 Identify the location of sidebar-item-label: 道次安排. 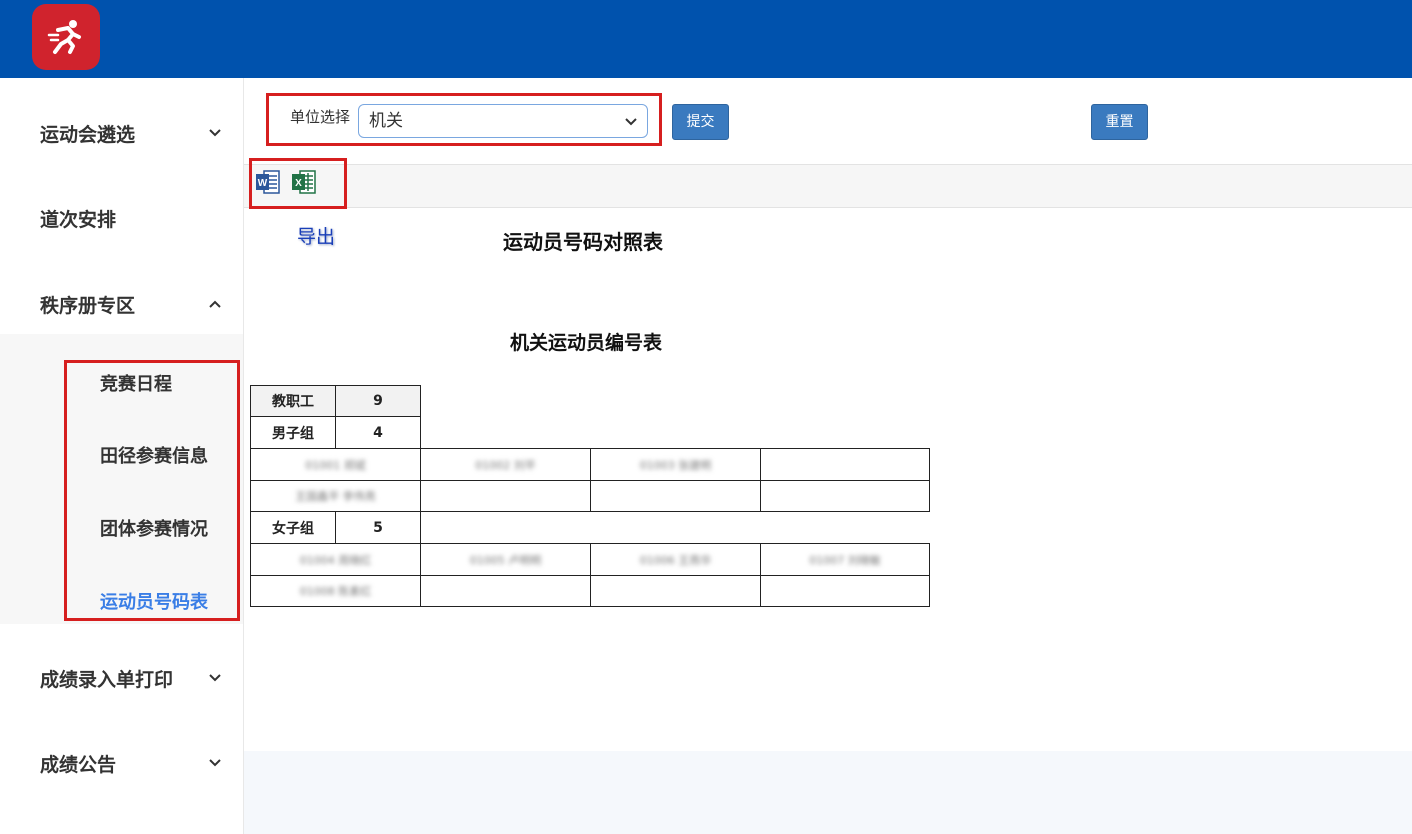
(78, 219).